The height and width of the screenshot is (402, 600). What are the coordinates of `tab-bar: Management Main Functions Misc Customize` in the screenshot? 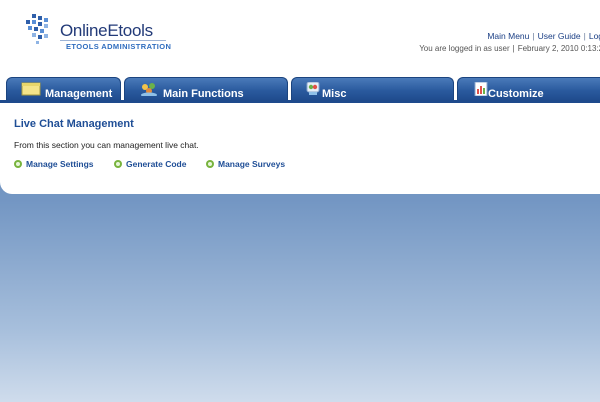 It's located at (300, 89).